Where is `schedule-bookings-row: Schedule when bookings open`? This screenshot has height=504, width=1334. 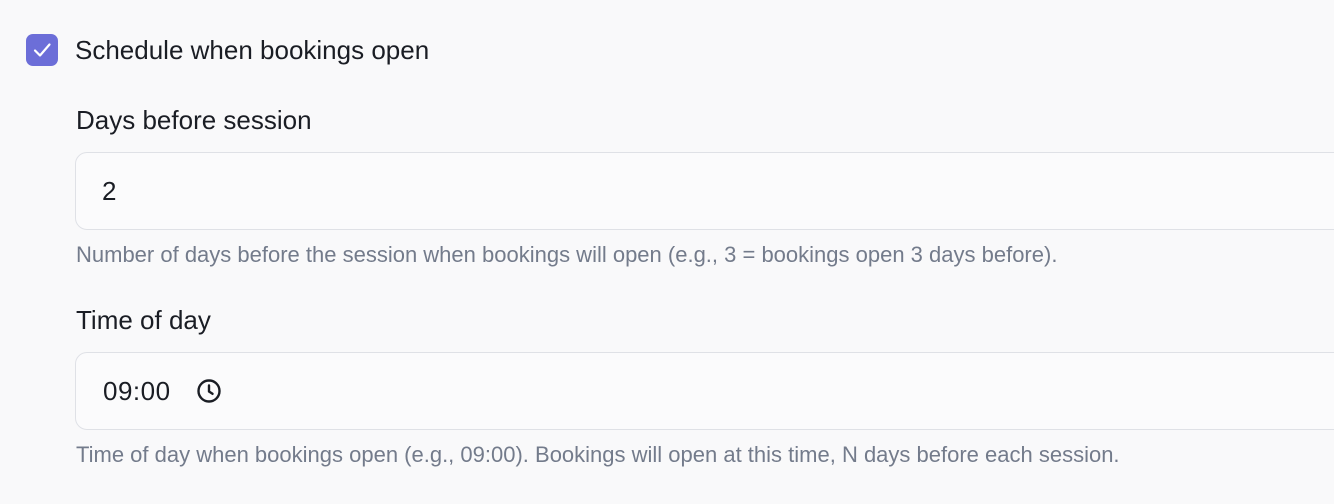 schedule-bookings-row: Schedule when bookings open is located at coordinates (227, 50).